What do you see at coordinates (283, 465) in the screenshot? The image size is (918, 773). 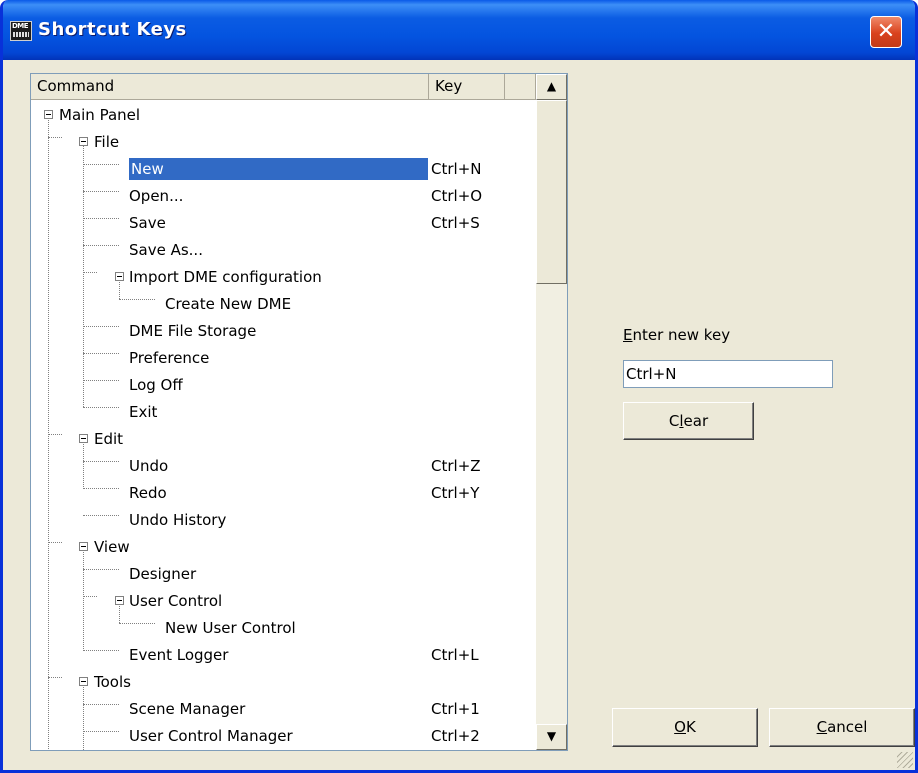 I see `tree-row: Undo Ctrl+Z` at bounding box center [283, 465].